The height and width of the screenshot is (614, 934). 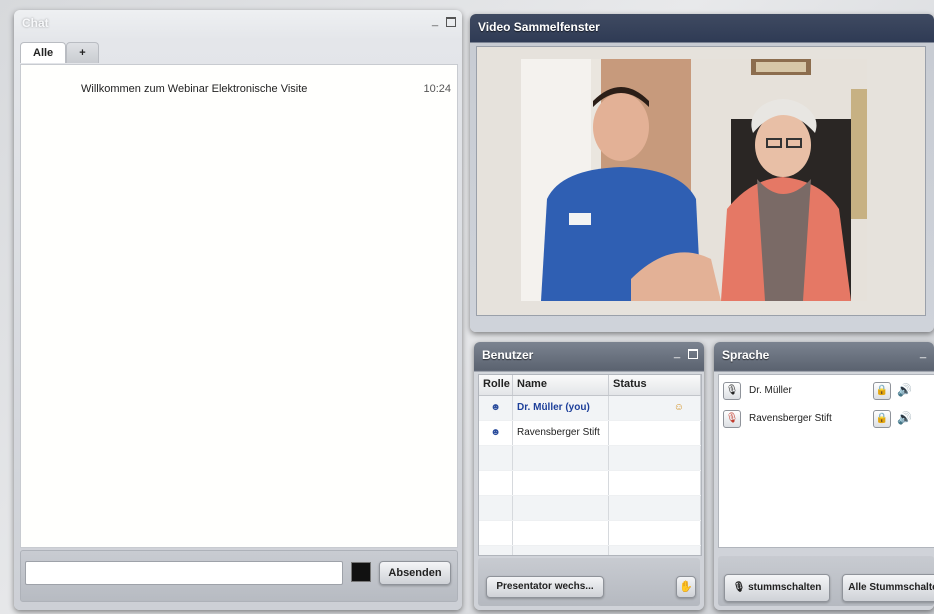 What do you see at coordinates (496, 433) in the screenshot?
I see `participant-icon: ☻` at bounding box center [496, 433].